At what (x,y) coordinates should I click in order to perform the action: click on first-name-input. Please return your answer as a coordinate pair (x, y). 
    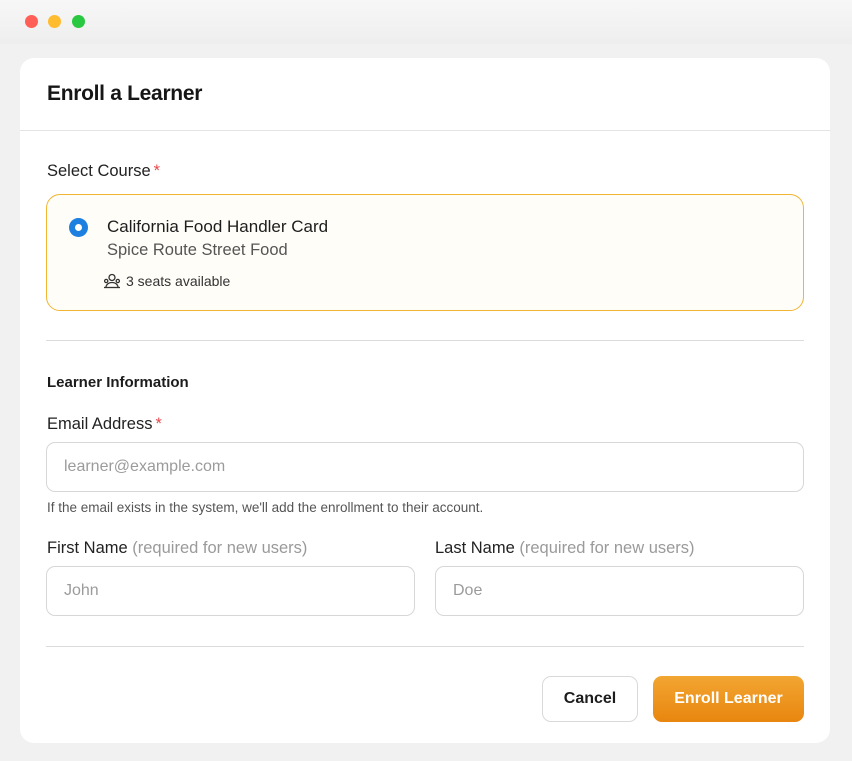
    Looking at the image, I should click on (230, 591).